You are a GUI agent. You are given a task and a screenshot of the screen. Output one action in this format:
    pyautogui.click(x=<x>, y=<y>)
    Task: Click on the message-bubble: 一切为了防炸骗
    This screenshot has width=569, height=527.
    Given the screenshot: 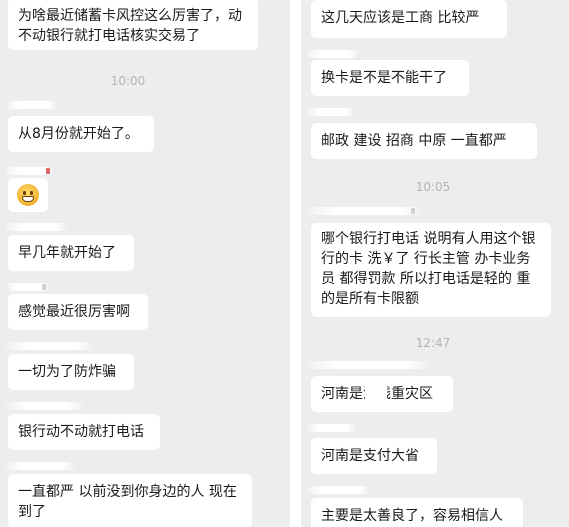 What is the action you would take?
    pyautogui.click(x=71, y=372)
    